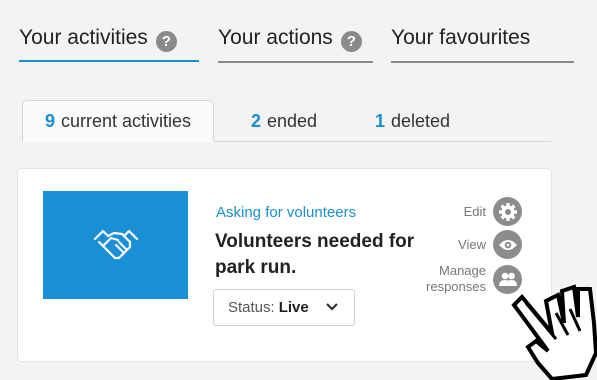  I want to click on activity-category: Asking for volunteers, so click(286, 212).